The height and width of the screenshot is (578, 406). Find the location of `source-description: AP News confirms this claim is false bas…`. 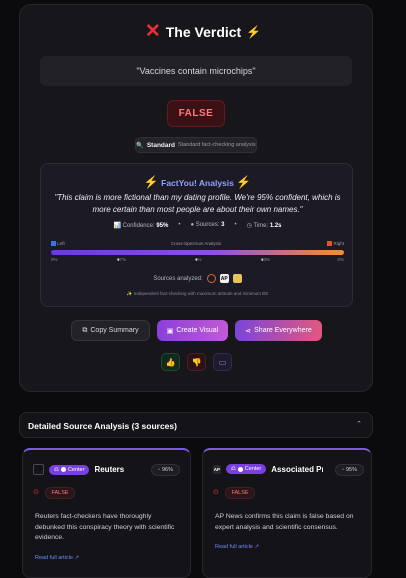

source-description: AP News confirms this claim is false bas… is located at coordinates (284, 522).